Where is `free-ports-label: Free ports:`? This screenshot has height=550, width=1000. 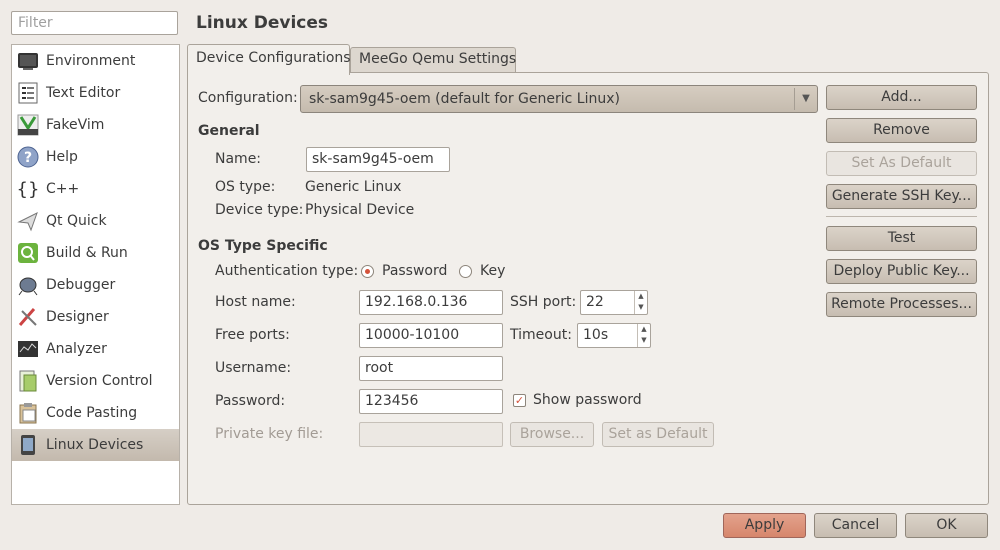 free-ports-label: Free ports: is located at coordinates (252, 335).